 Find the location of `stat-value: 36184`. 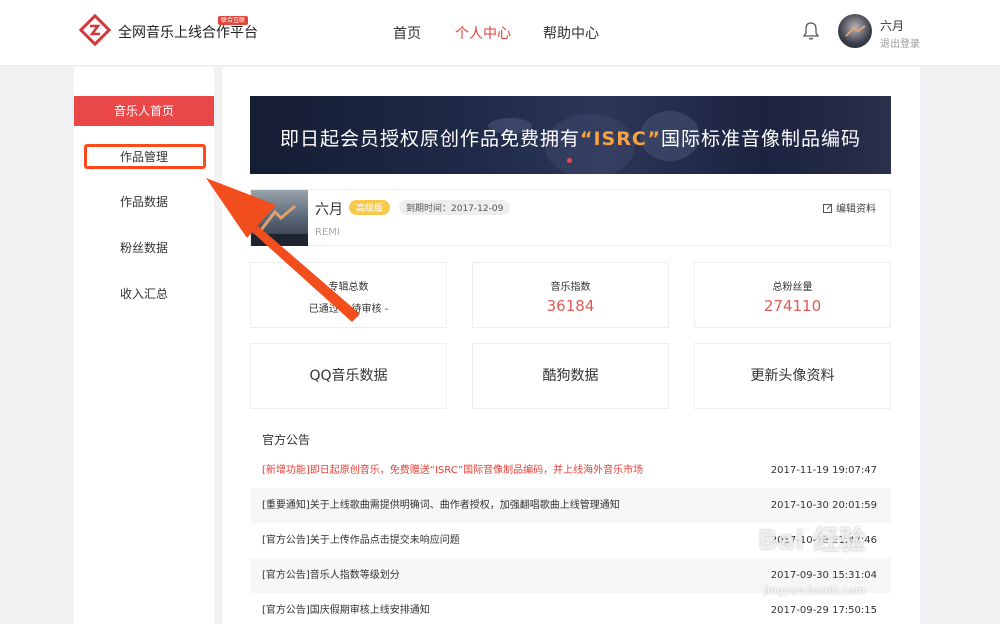

stat-value: 36184 is located at coordinates (570, 306).